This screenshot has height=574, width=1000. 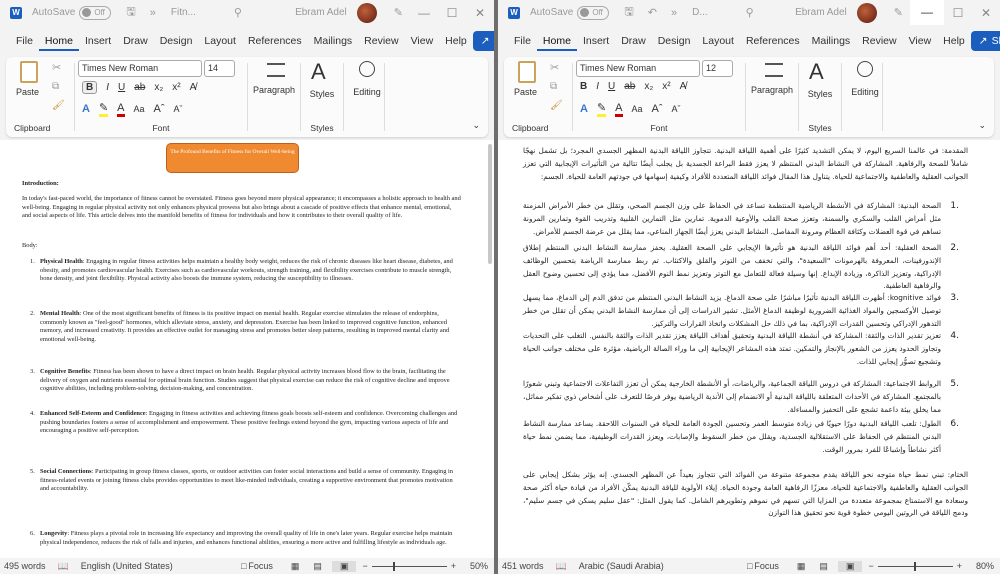 I want to click on clear-formatting-icon: A̸, so click(x=193, y=87).